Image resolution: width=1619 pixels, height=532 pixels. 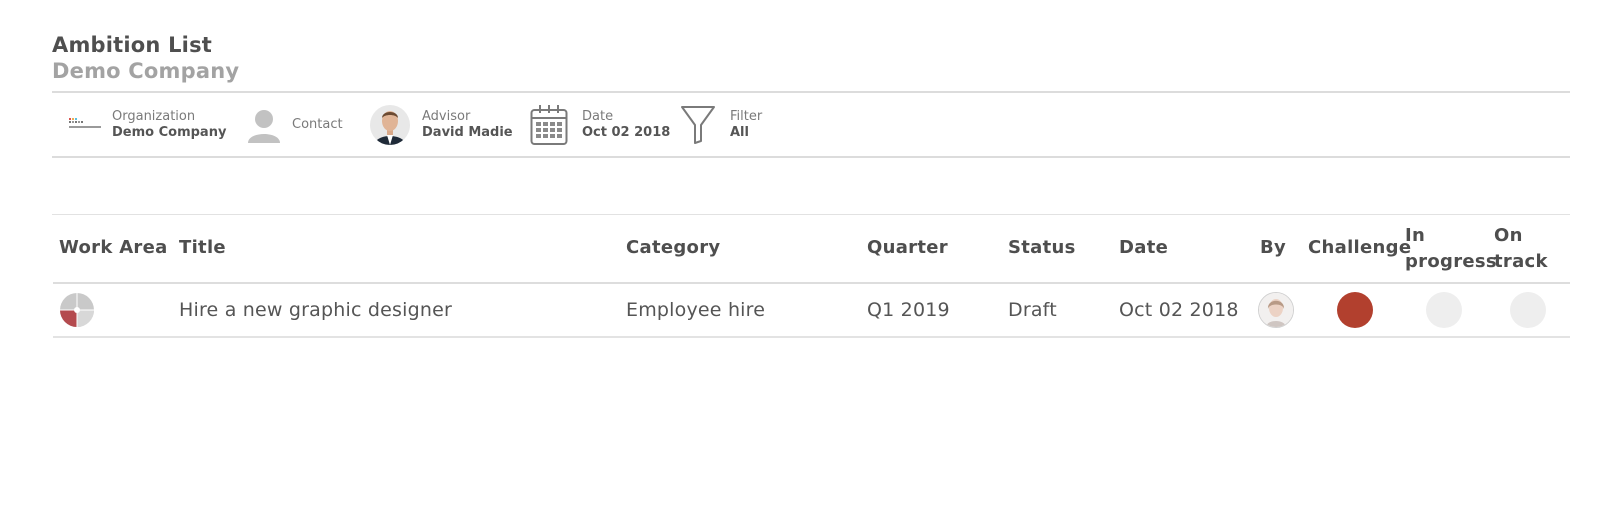 I want to click on advisor-label: Advisor, so click(x=446, y=116).